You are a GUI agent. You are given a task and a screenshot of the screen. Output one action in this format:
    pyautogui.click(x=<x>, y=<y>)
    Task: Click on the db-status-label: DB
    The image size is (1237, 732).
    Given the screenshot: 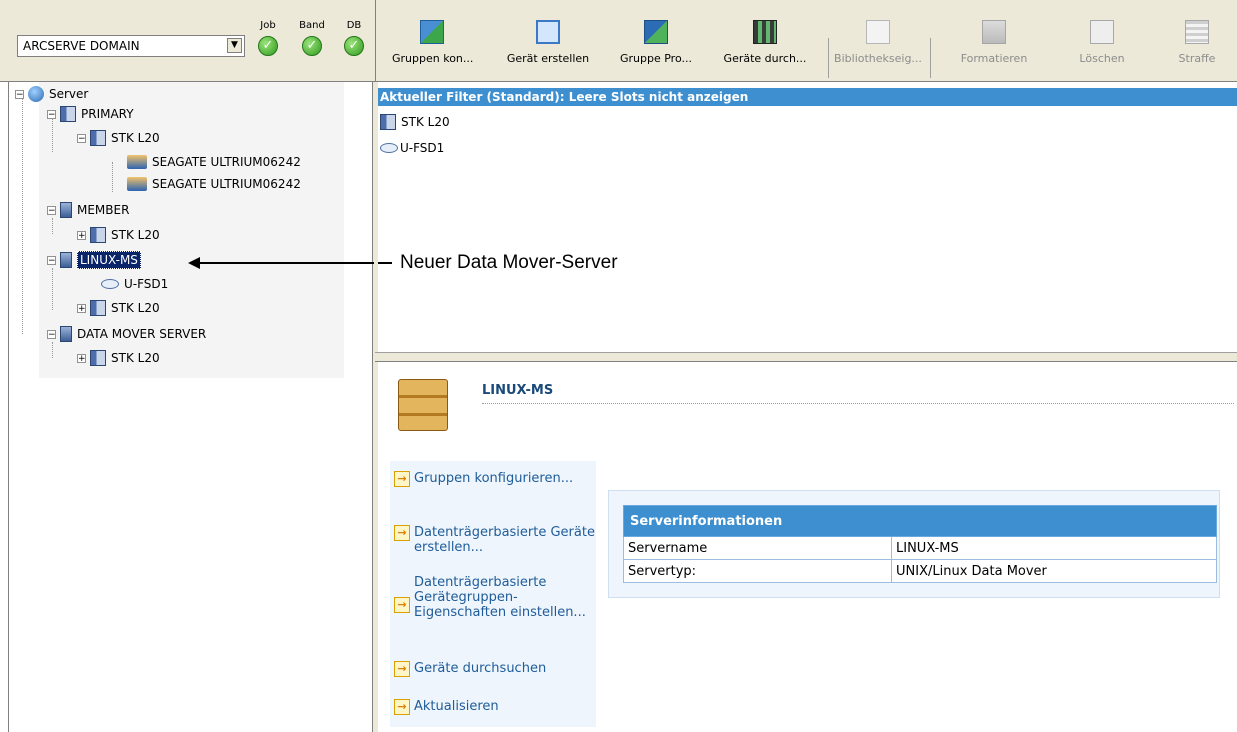 What is the action you would take?
    pyautogui.click(x=354, y=25)
    